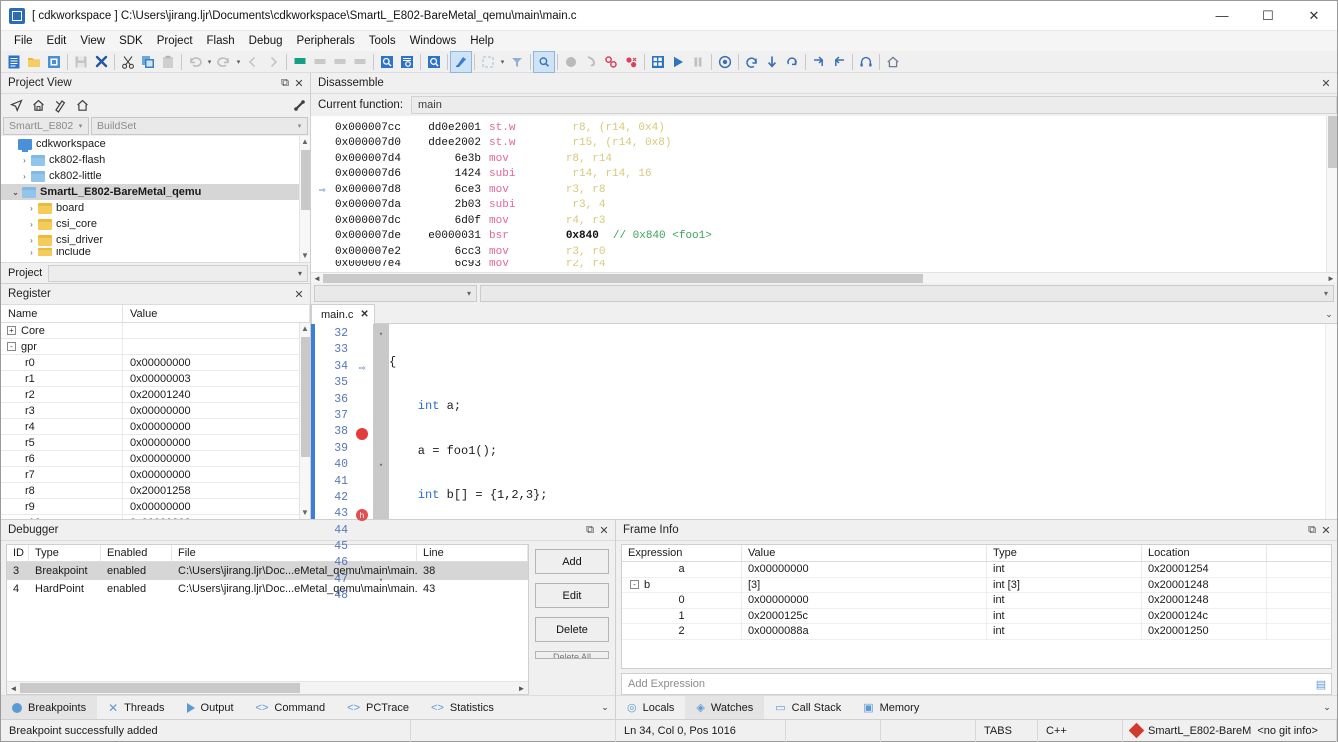  Describe the element at coordinates (343, 314) in the screenshot. I see `editor-tab-mainc: main.c ✕` at that location.